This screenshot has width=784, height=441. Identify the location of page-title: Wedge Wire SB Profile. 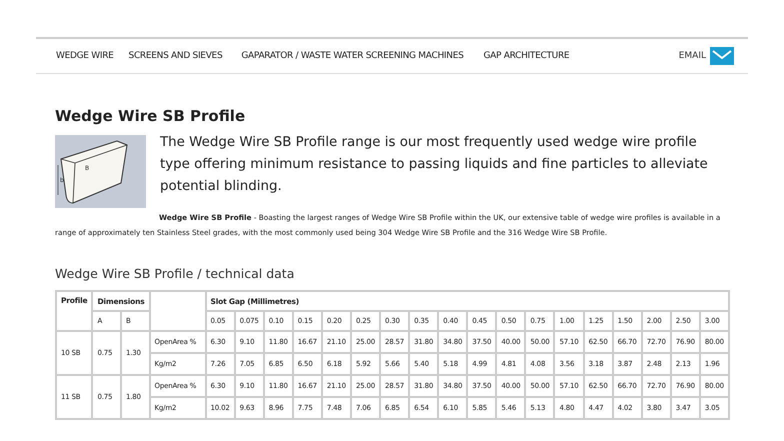
(150, 116).